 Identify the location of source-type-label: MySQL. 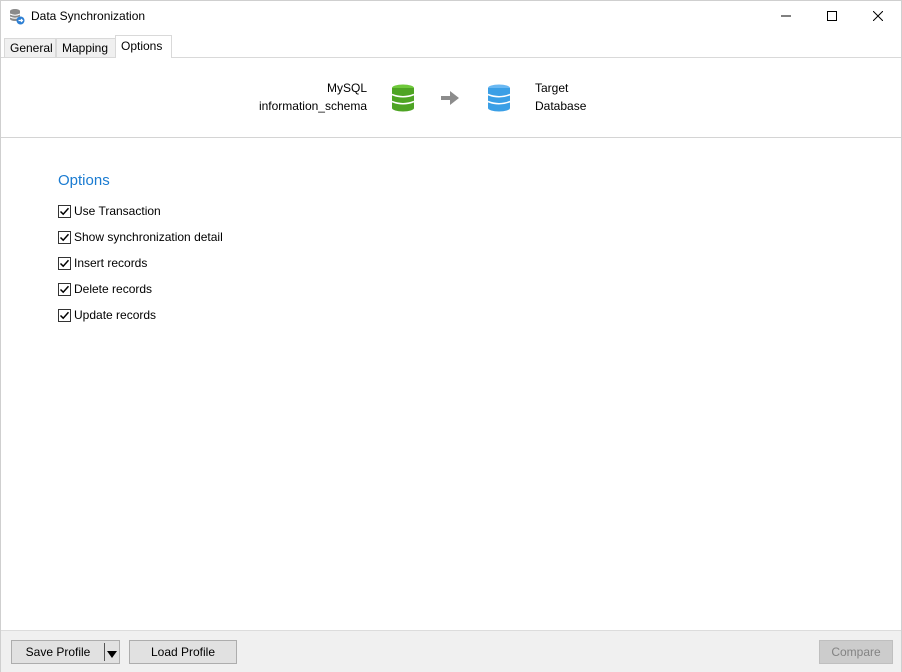
(346, 88).